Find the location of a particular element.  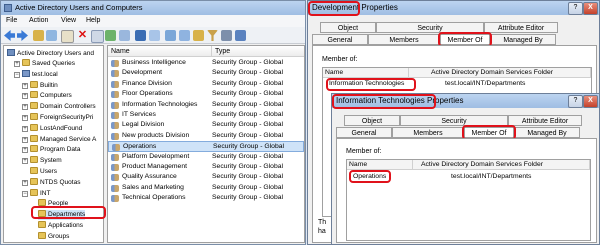

tree-item-users: Users is located at coordinates (43, 172).